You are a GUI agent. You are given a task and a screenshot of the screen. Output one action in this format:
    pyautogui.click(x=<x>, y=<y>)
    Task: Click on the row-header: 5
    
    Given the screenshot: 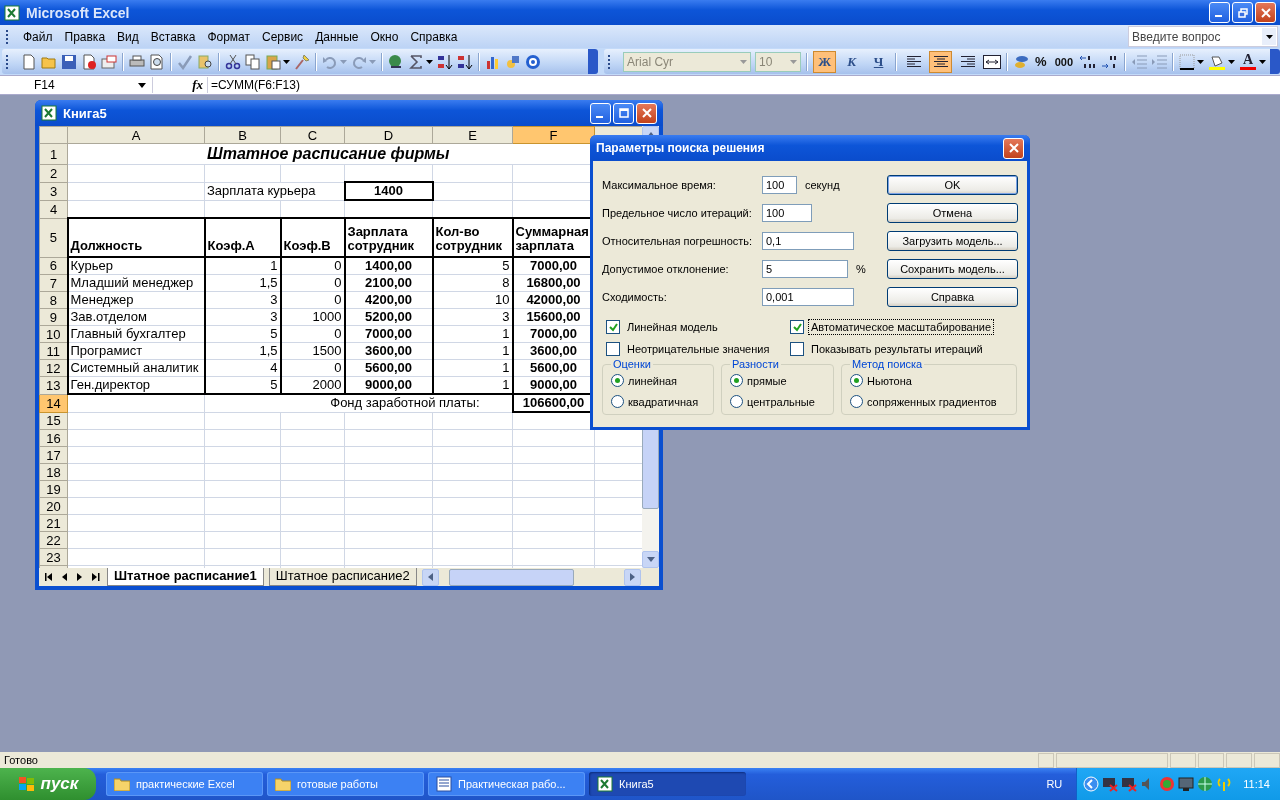 What is the action you would take?
    pyautogui.click(x=53, y=237)
    